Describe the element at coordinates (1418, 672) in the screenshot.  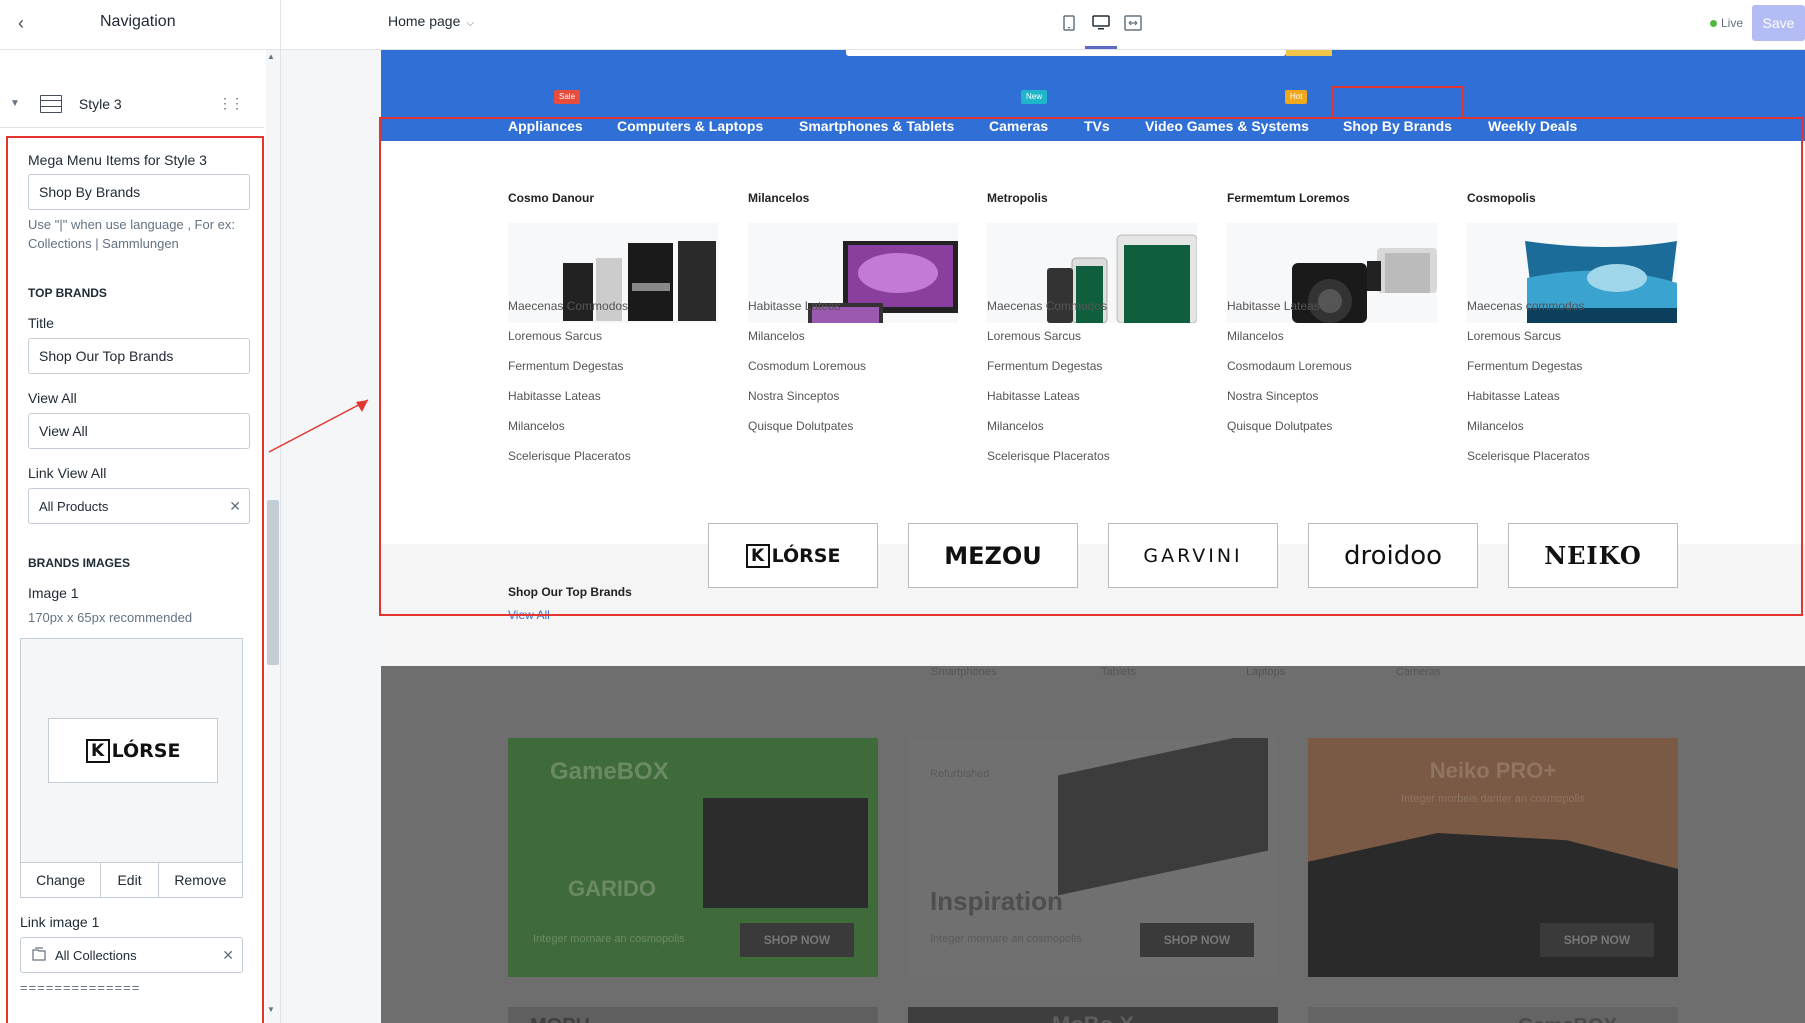
I see `category-label: Cameras` at that location.